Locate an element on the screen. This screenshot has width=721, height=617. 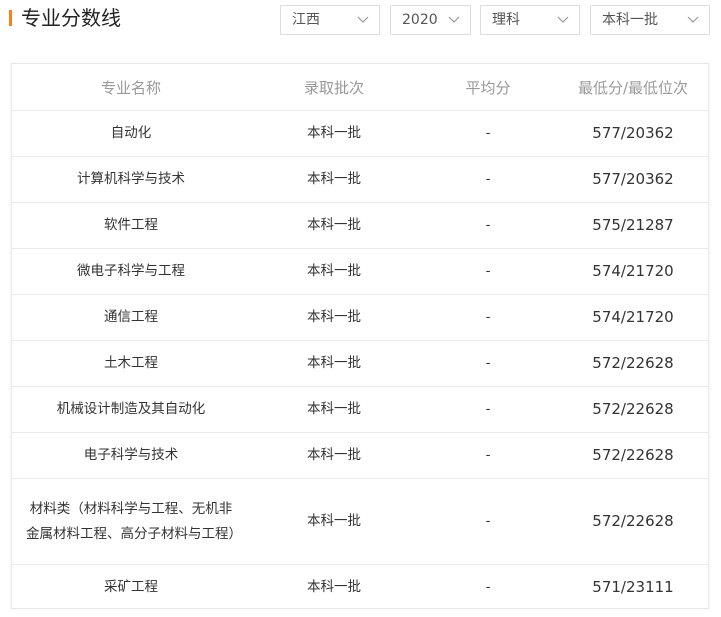
table-row: 计算机科学与技术 本科一批 - 577/20362 is located at coordinates (360, 179).